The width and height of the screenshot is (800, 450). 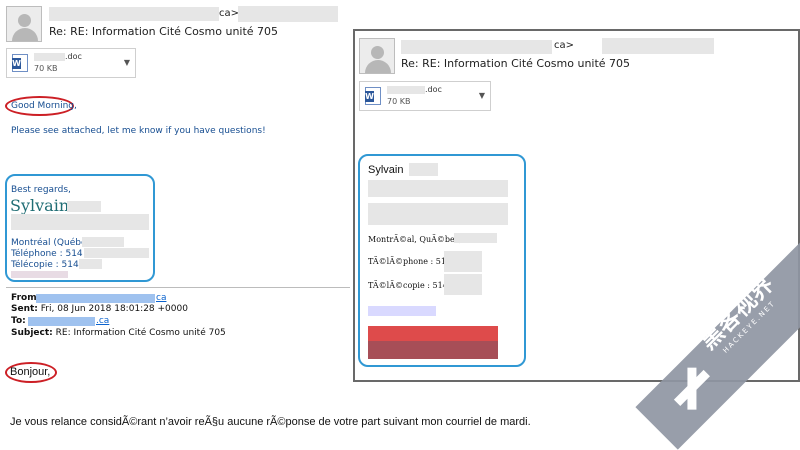 What do you see at coordinates (45, 265) in the screenshot?
I see `signature-fax: Télécopie : 514` at bounding box center [45, 265].